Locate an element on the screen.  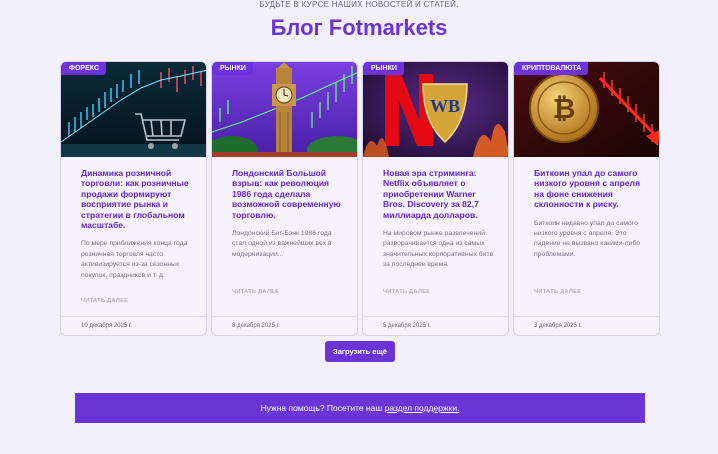
card-date: 3 декабря 2025 г. is located at coordinates (586, 325).